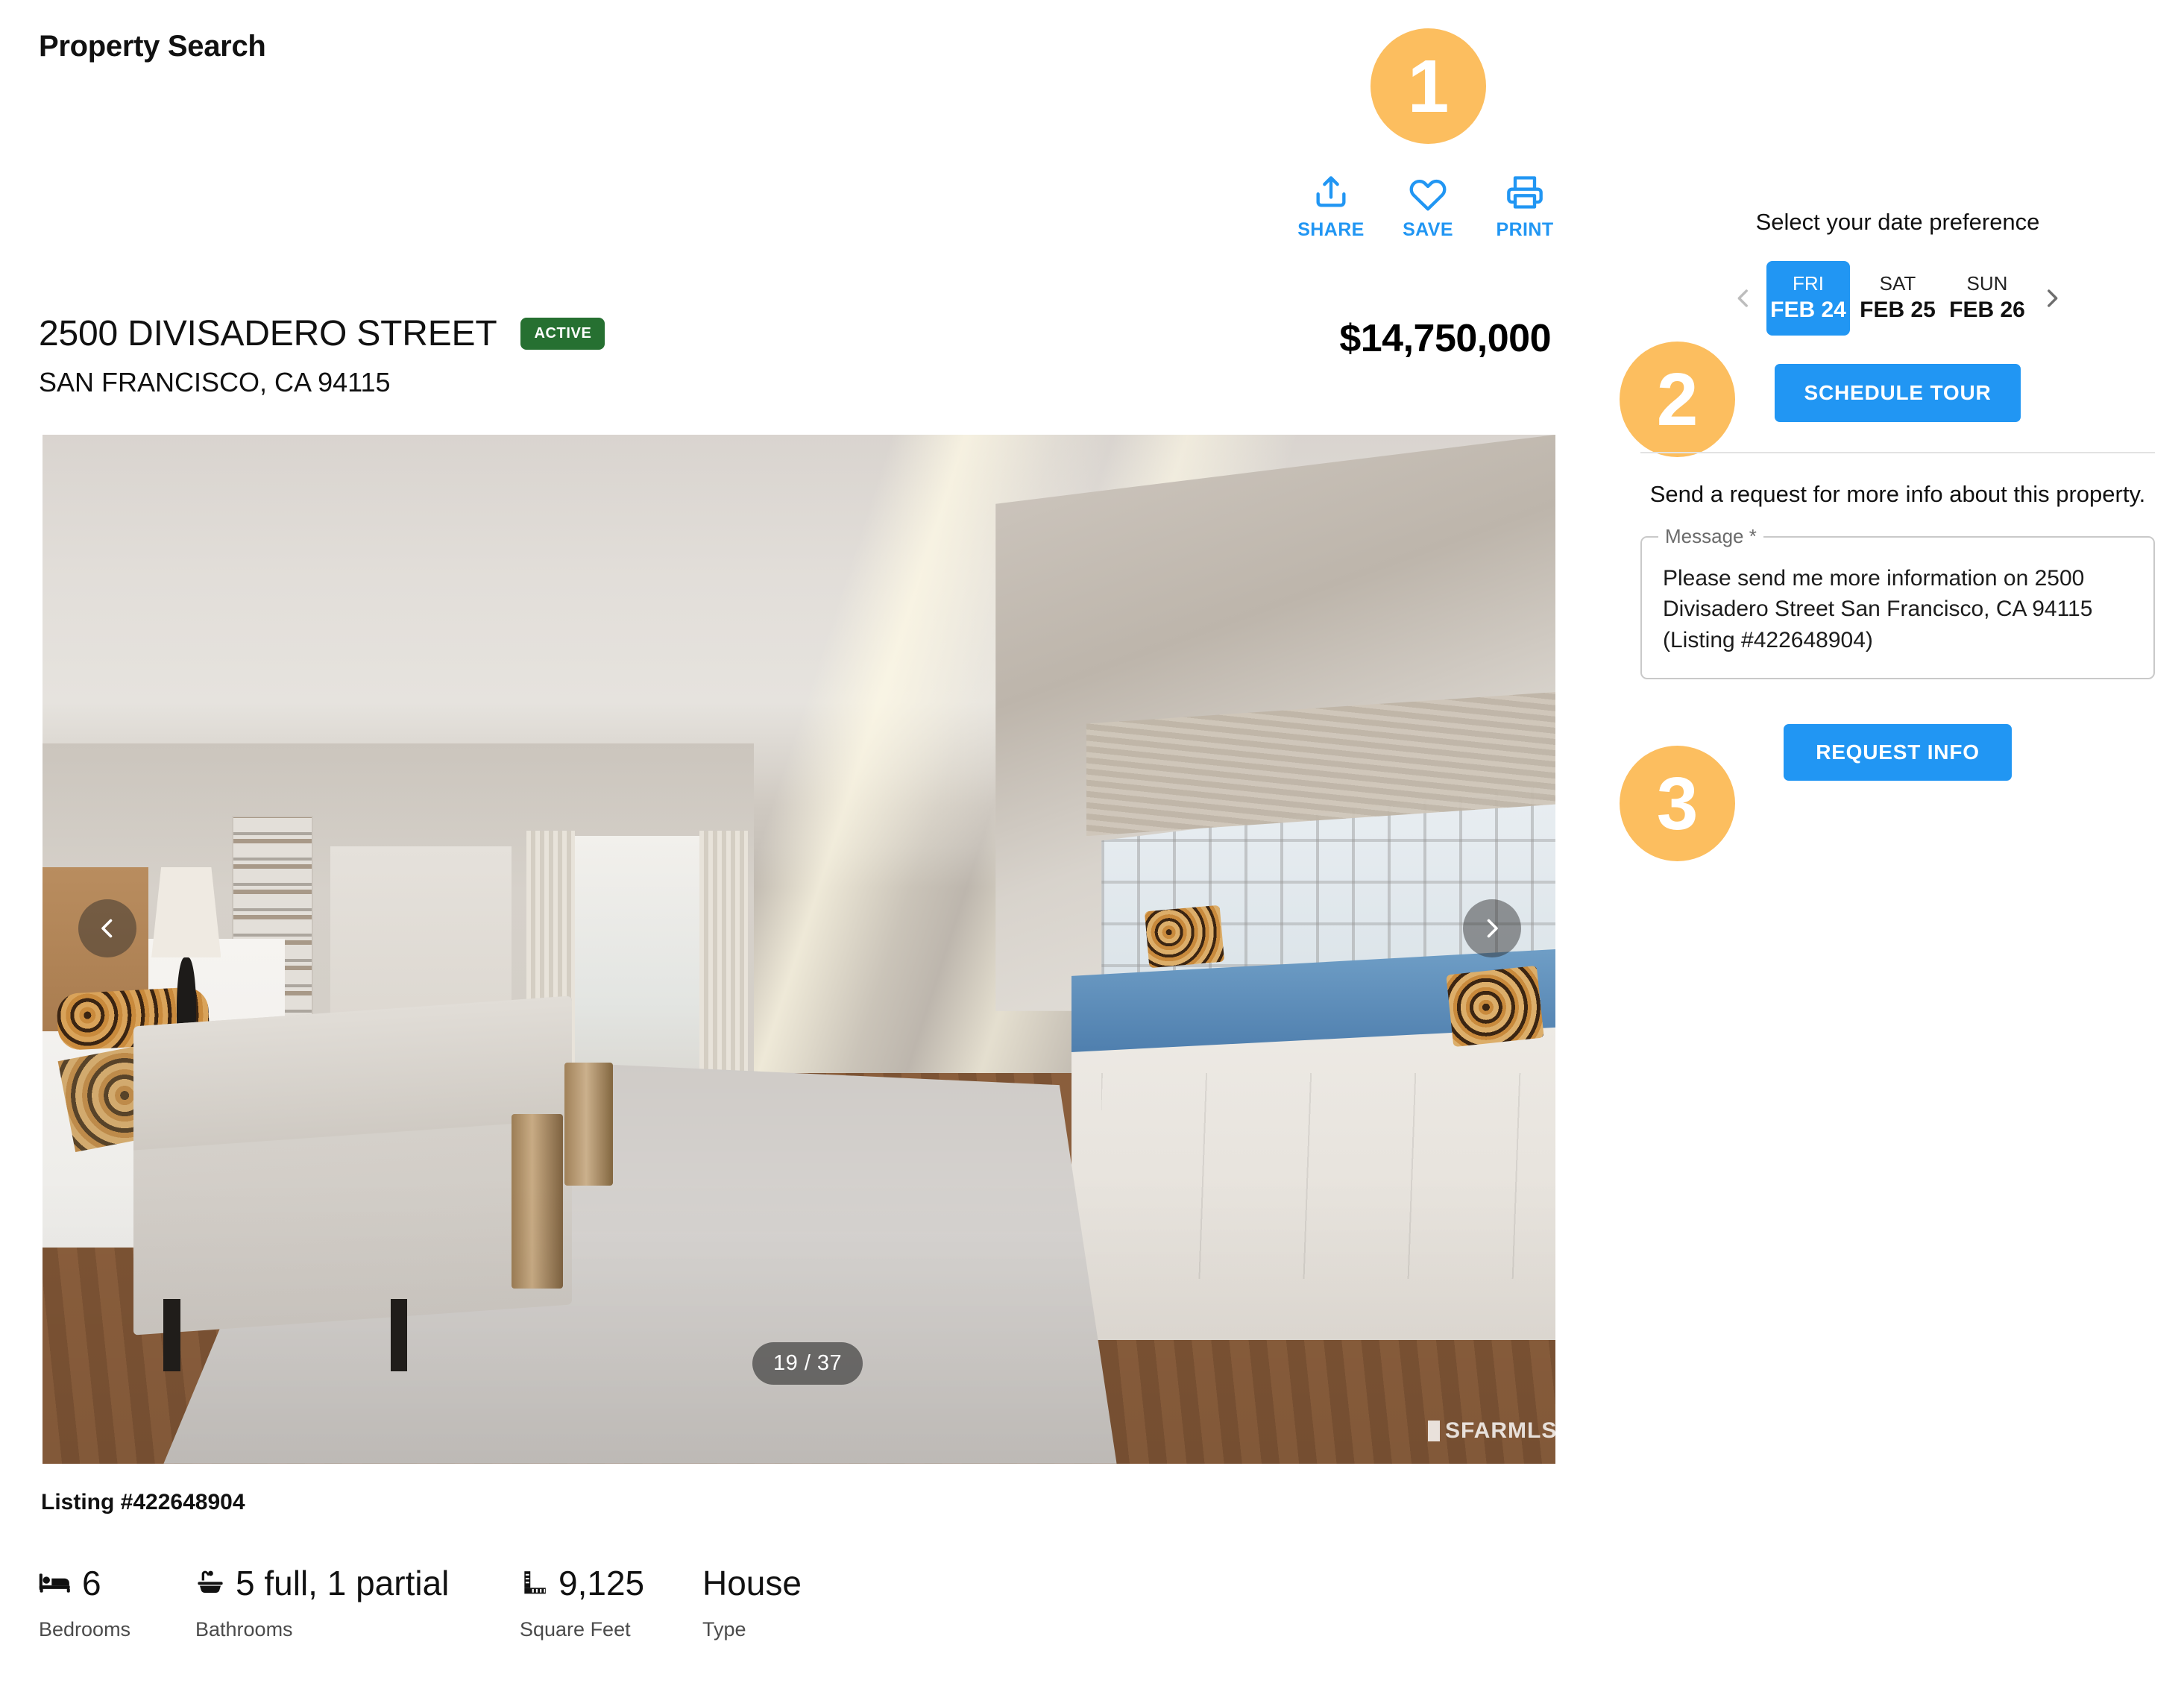 Image resolution: width=2184 pixels, height=1683 pixels. What do you see at coordinates (85, 1629) in the screenshot?
I see `bedrooms-label: Bedrooms` at bounding box center [85, 1629].